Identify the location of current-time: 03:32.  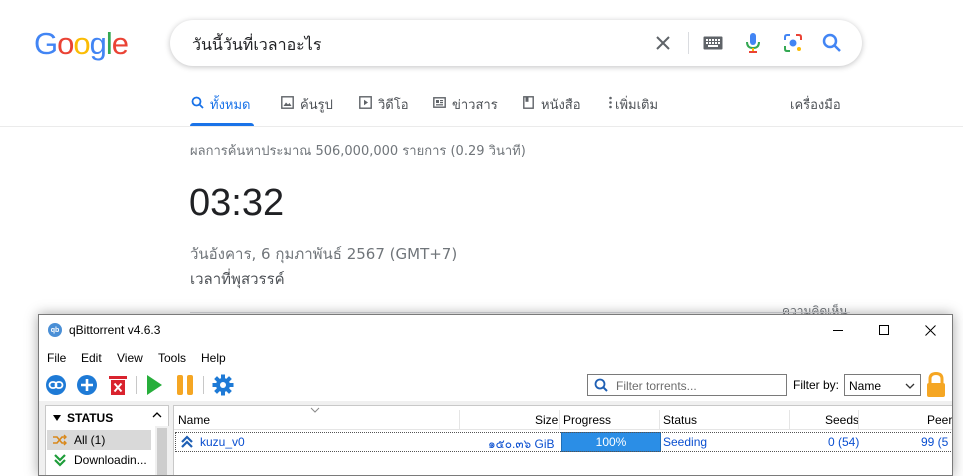
(237, 203).